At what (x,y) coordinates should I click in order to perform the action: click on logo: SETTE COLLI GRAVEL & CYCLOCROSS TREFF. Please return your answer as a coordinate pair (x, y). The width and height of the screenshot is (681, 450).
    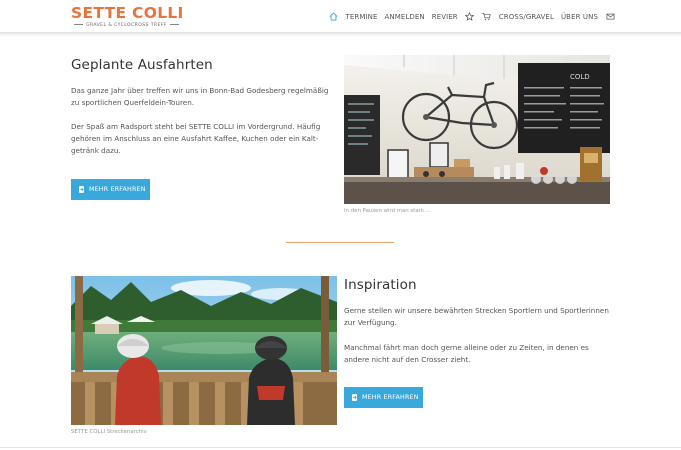
    Looking at the image, I should click on (127, 16).